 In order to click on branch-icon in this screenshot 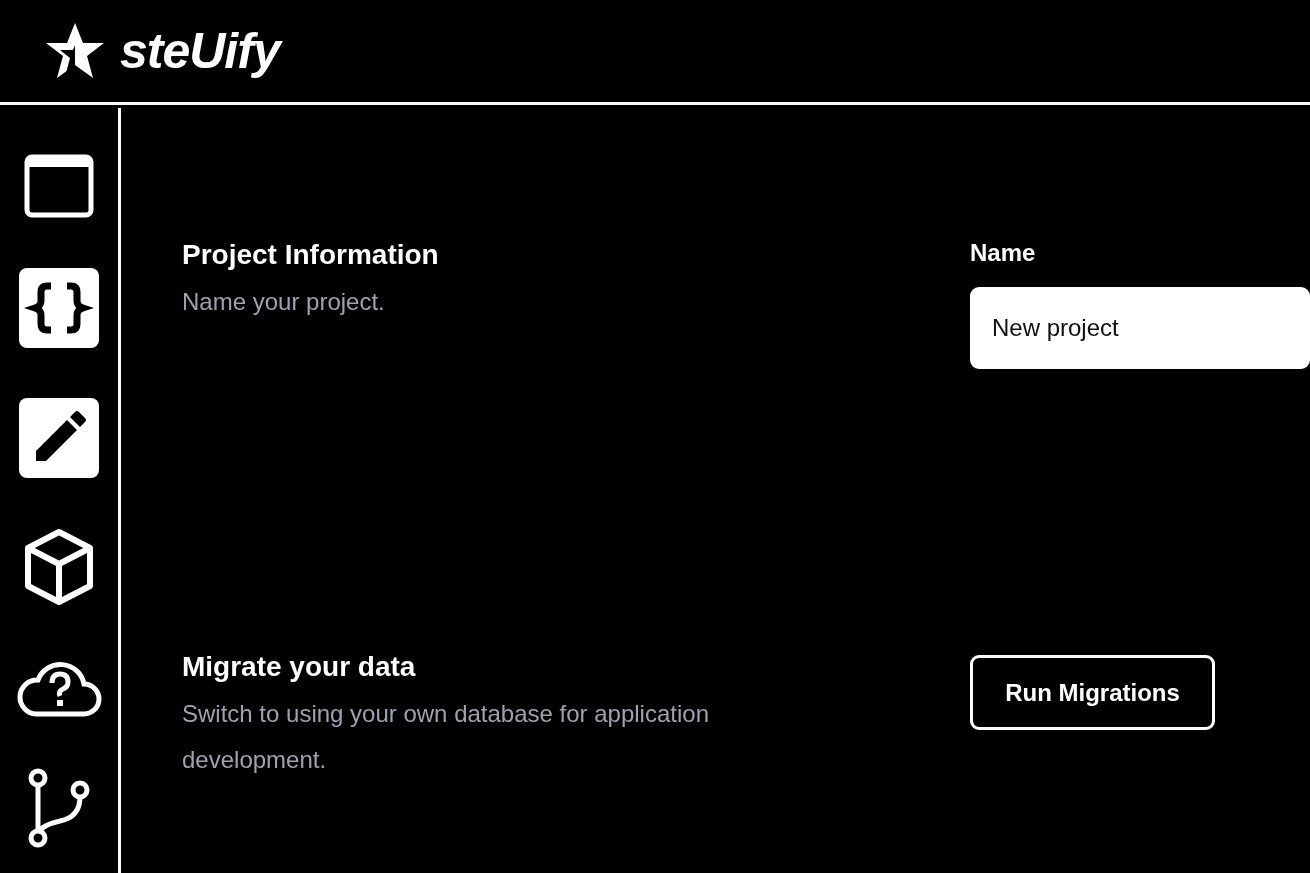, I will do `click(59, 808)`.